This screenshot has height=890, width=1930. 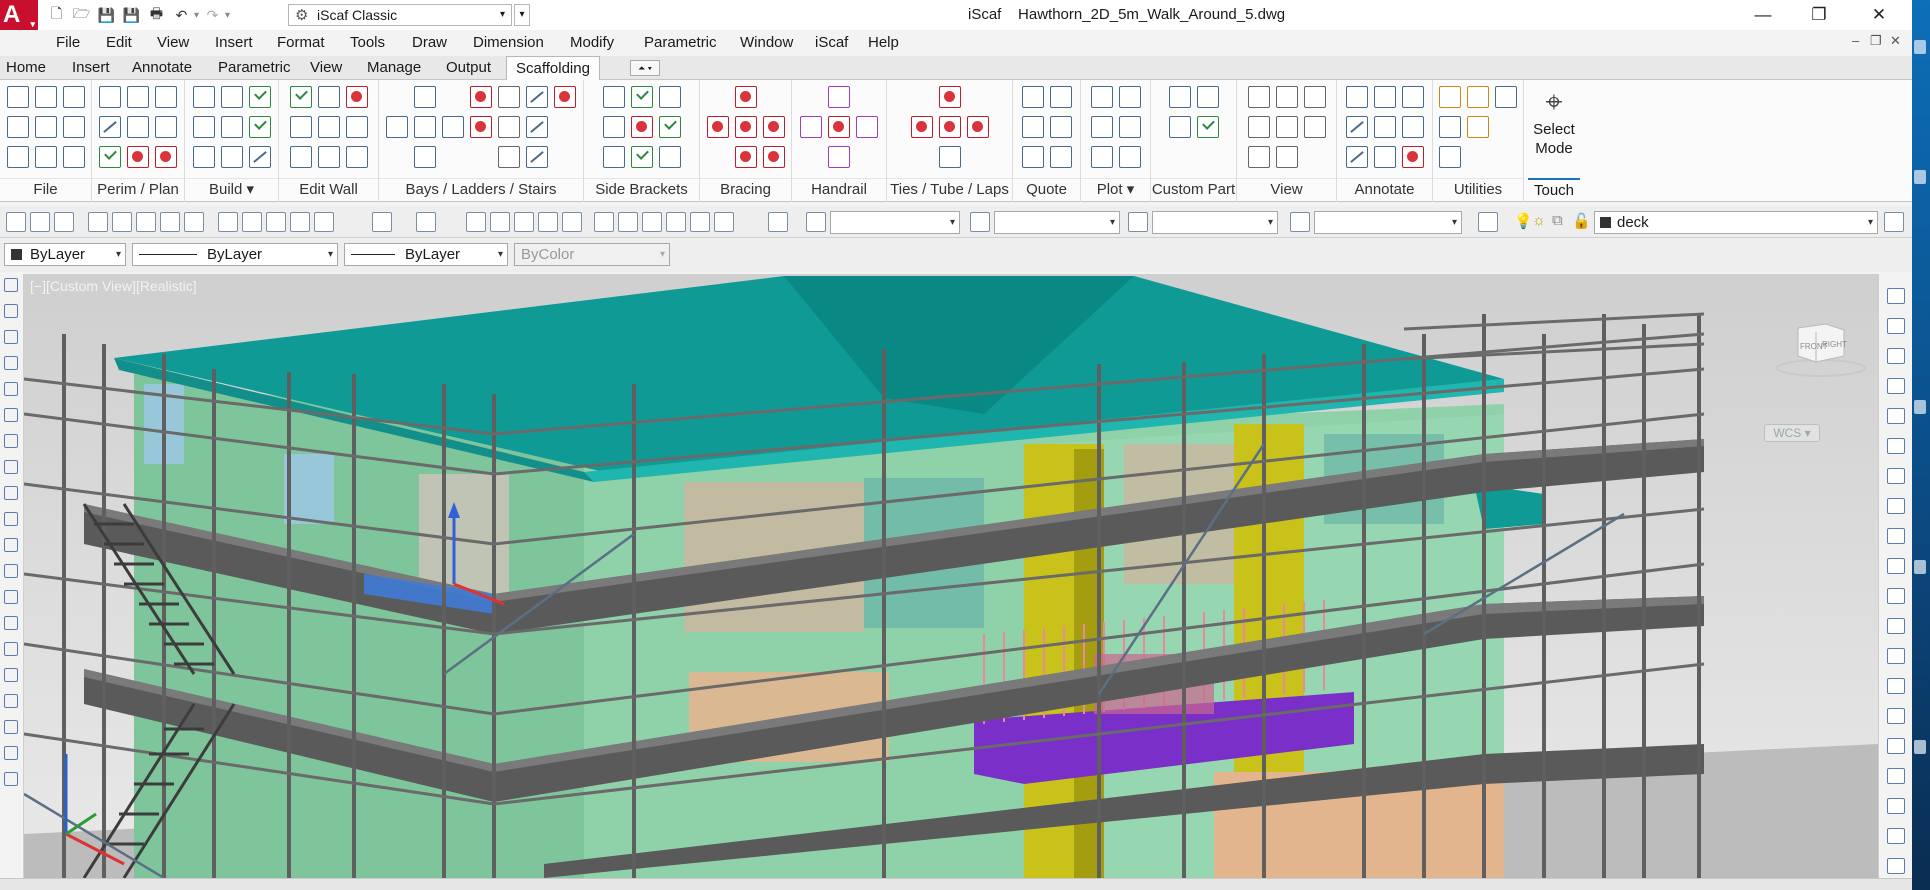 What do you see at coordinates (119, 42) in the screenshot?
I see `menu-edit: Edit` at bounding box center [119, 42].